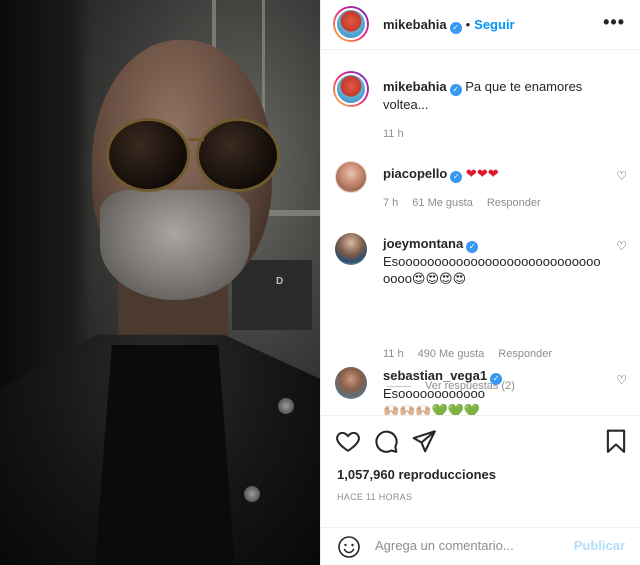 This screenshot has height=565, width=640. What do you see at coordinates (494, 24) in the screenshot?
I see `follow-button: Seguir` at bounding box center [494, 24].